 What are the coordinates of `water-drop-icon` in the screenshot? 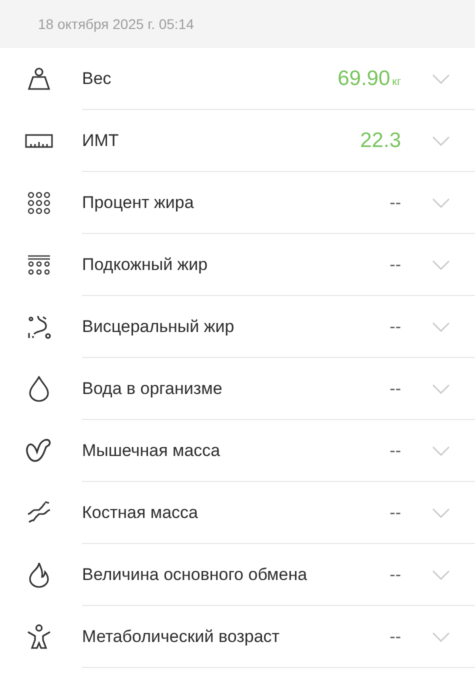 It's located at (39, 389).